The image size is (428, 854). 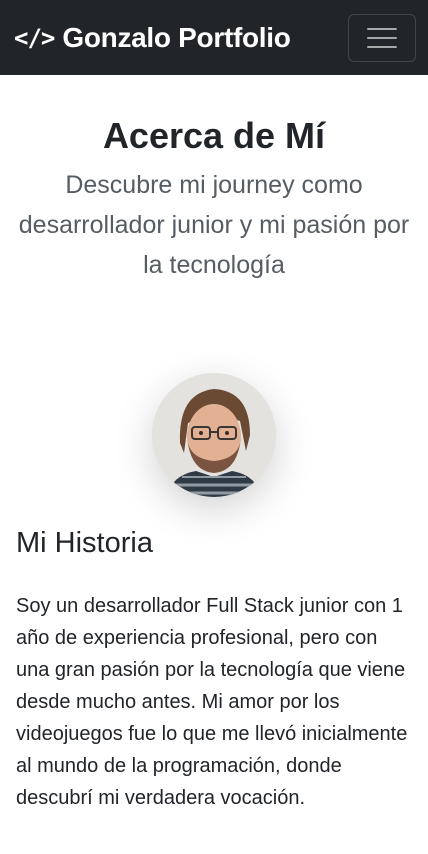 I want to click on navbar-toggler-button, so click(x=382, y=37).